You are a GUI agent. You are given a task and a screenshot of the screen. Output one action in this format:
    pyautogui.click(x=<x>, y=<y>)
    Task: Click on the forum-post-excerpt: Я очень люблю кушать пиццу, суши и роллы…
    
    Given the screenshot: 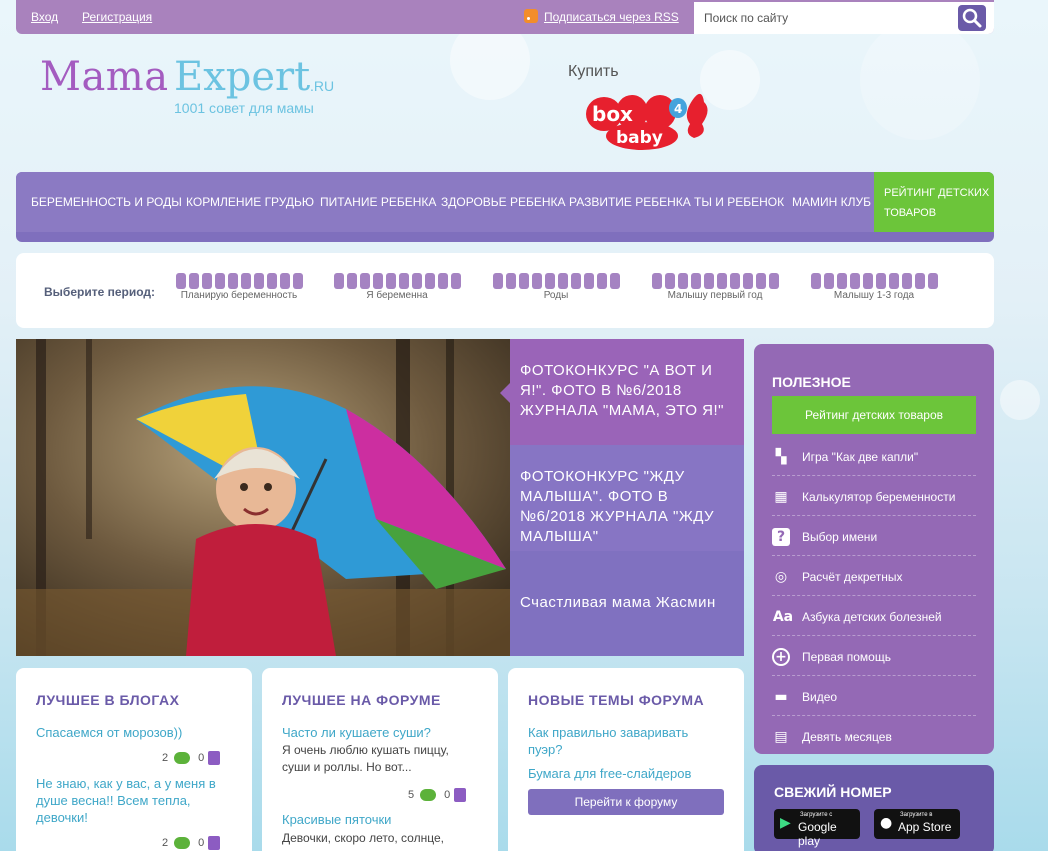 What is the action you would take?
    pyautogui.click(x=365, y=758)
    